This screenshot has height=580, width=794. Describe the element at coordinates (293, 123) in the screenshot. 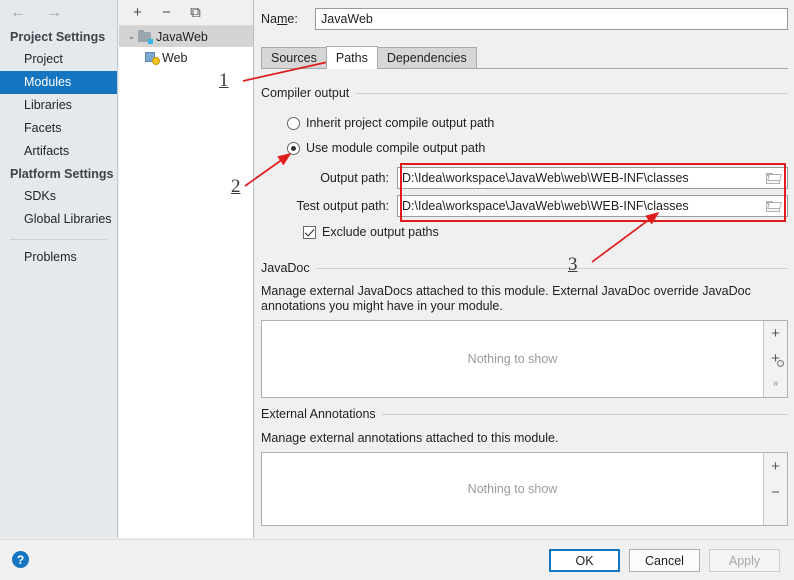

I see `radio-inherit-icon` at that location.